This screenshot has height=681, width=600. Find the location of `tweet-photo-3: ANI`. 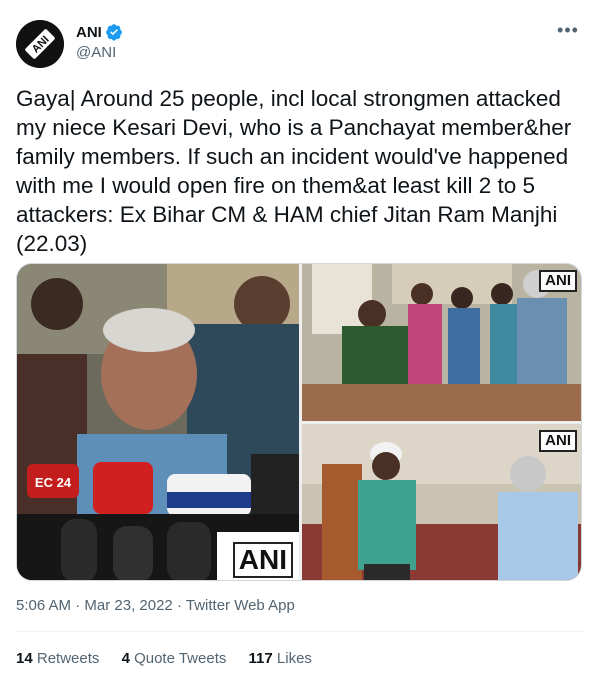

tweet-photo-3: ANI is located at coordinates (441, 502).